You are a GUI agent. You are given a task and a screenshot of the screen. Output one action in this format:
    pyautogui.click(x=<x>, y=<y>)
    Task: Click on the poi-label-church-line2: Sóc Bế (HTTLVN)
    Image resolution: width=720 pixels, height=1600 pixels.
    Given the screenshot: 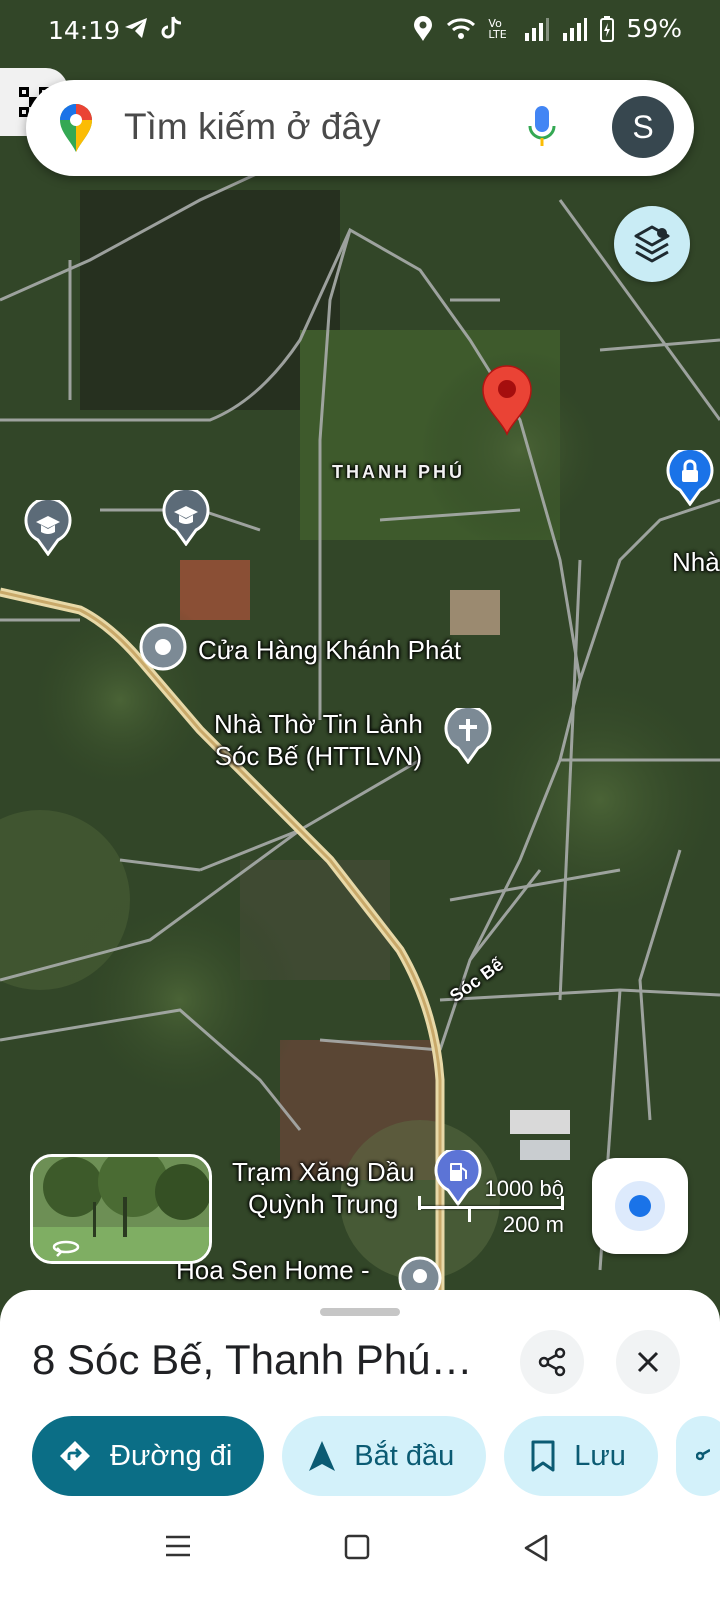 What is the action you would take?
    pyautogui.click(x=318, y=756)
    